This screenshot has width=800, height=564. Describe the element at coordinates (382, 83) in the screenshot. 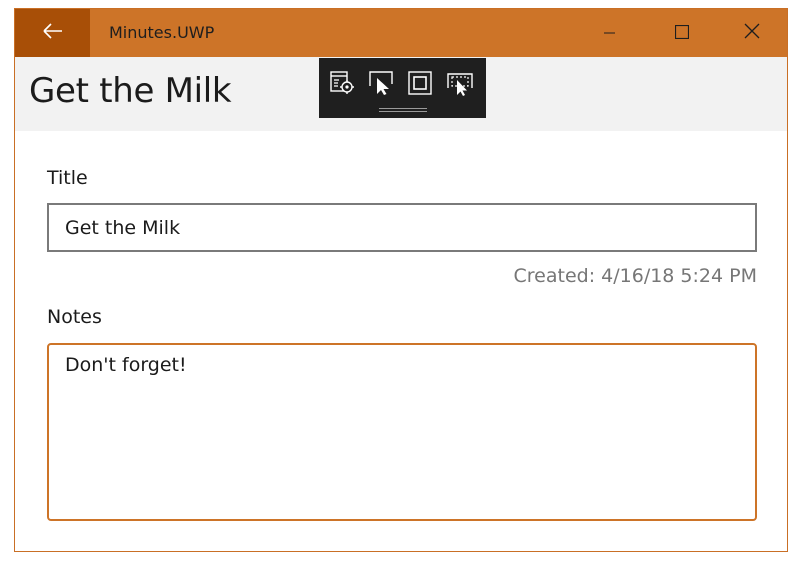

I see `select-element-icon` at that location.